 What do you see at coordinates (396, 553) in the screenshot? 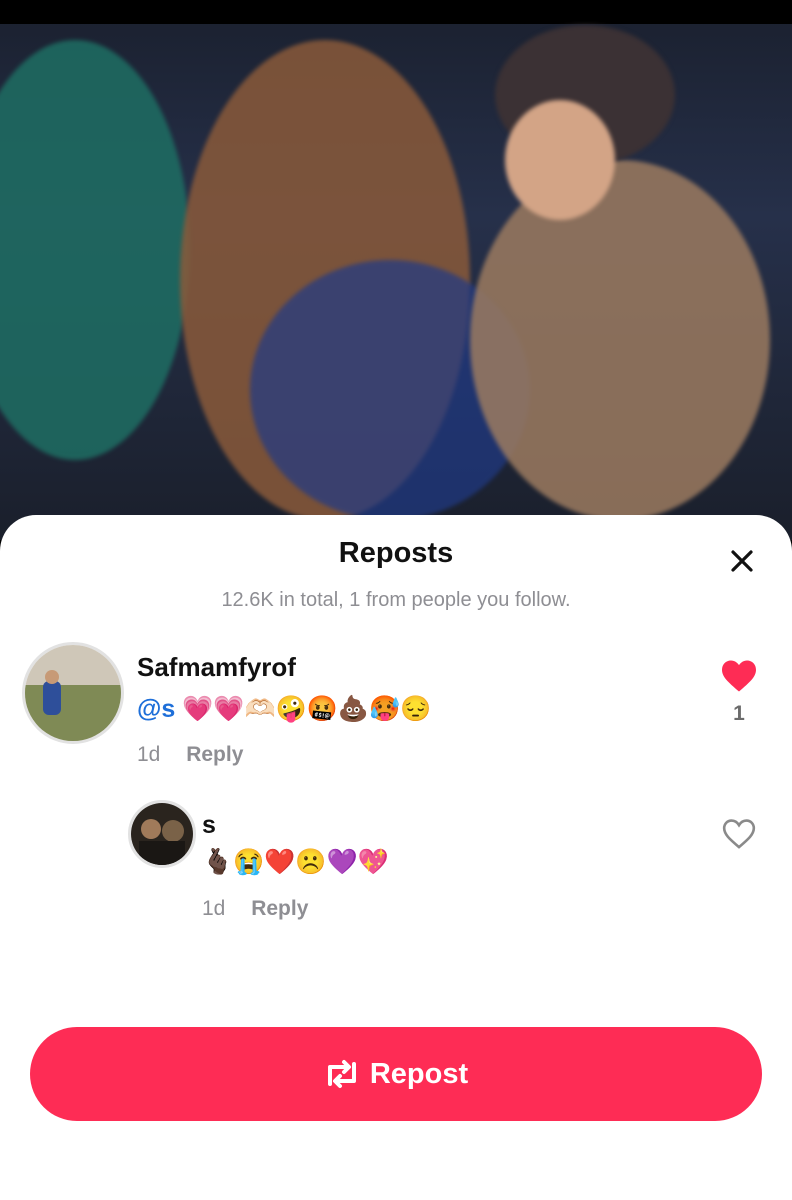
I see `sheet-title: Reposts` at bounding box center [396, 553].